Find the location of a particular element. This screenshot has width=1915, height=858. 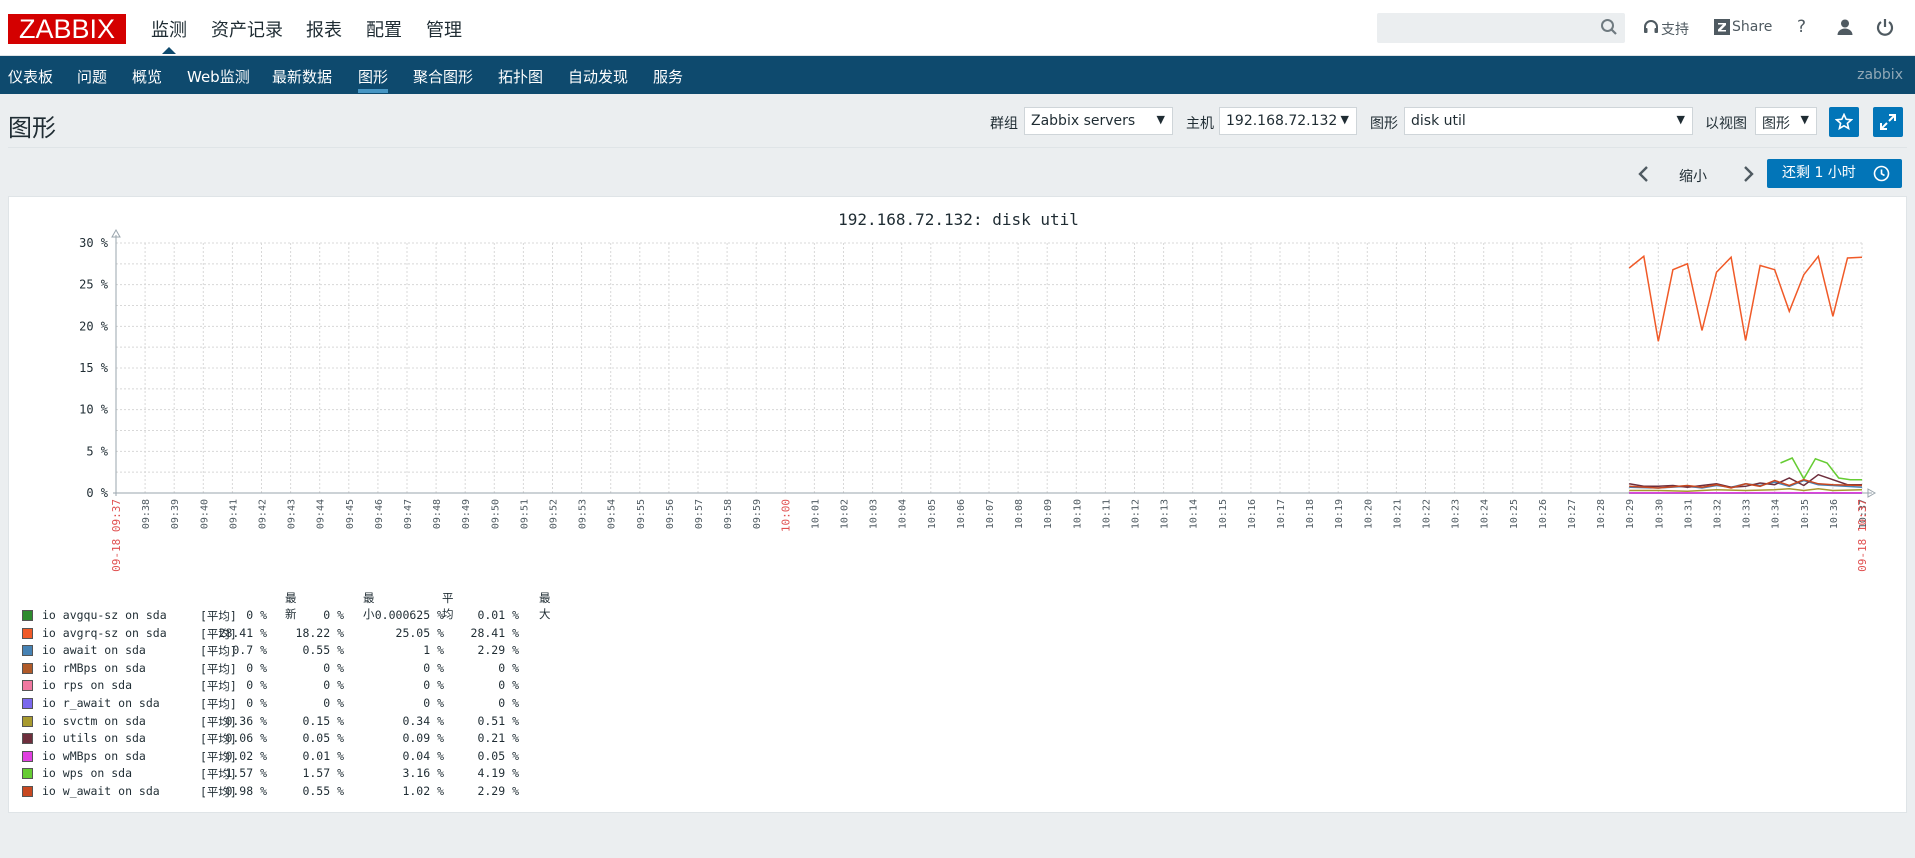

nav-overview: 概览 is located at coordinates (147, 76).